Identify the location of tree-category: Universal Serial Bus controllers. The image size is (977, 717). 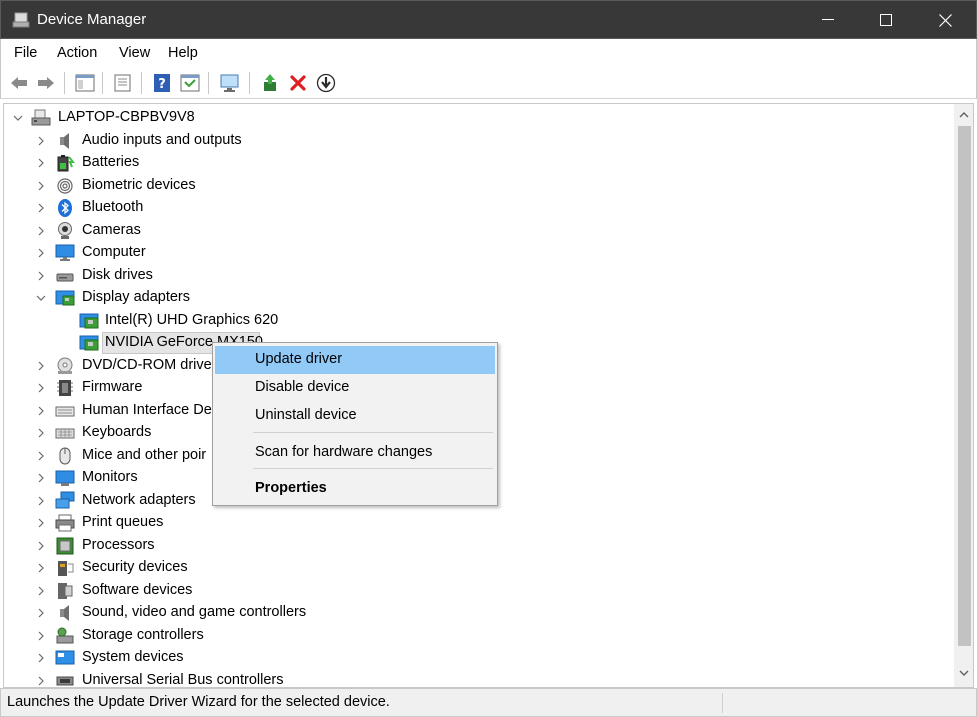
(474, 679).